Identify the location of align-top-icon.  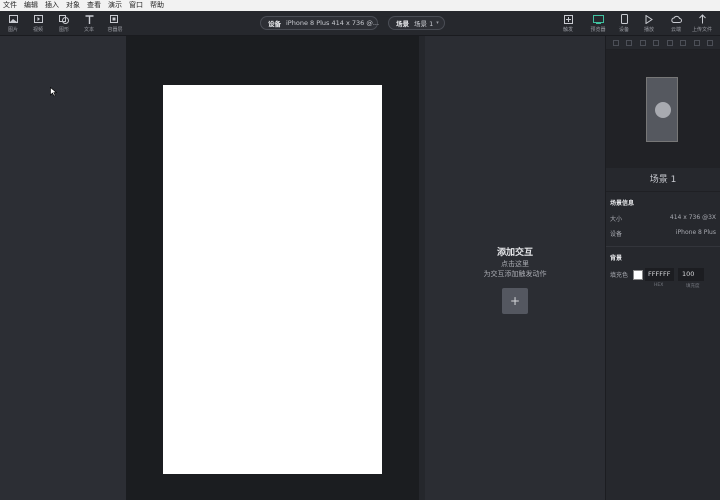
(656, 42).